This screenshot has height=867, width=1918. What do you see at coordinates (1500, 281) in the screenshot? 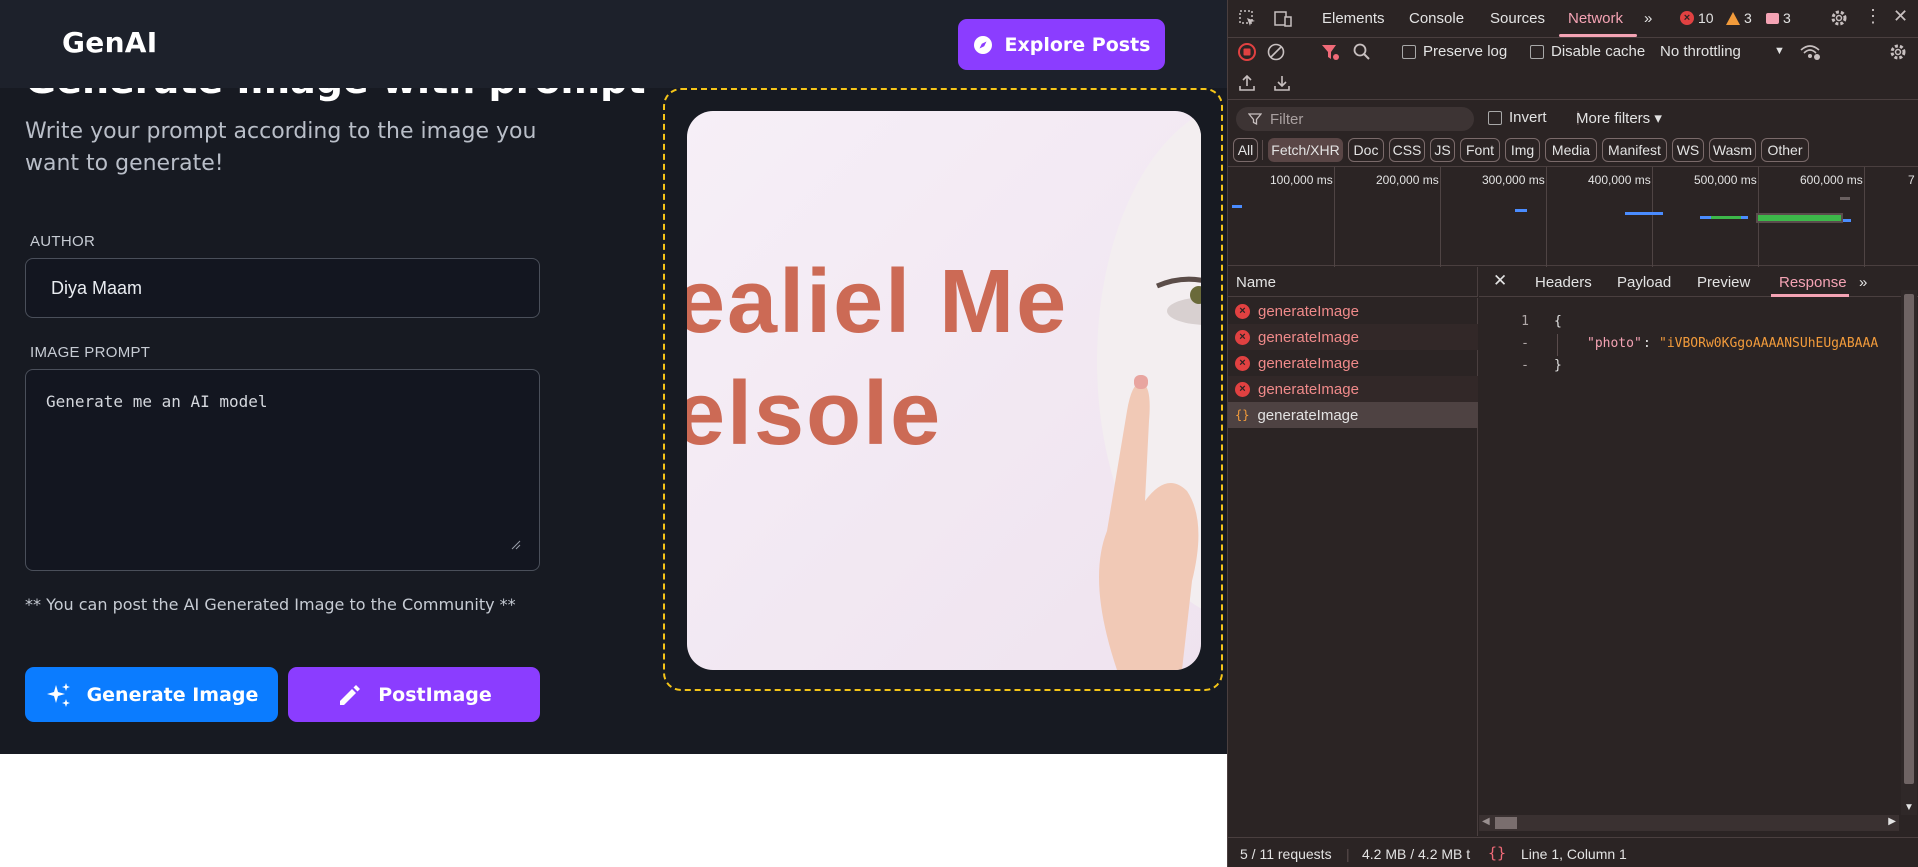
I see `close-detail-icon: ✕` at bounding box center [1500, 281].